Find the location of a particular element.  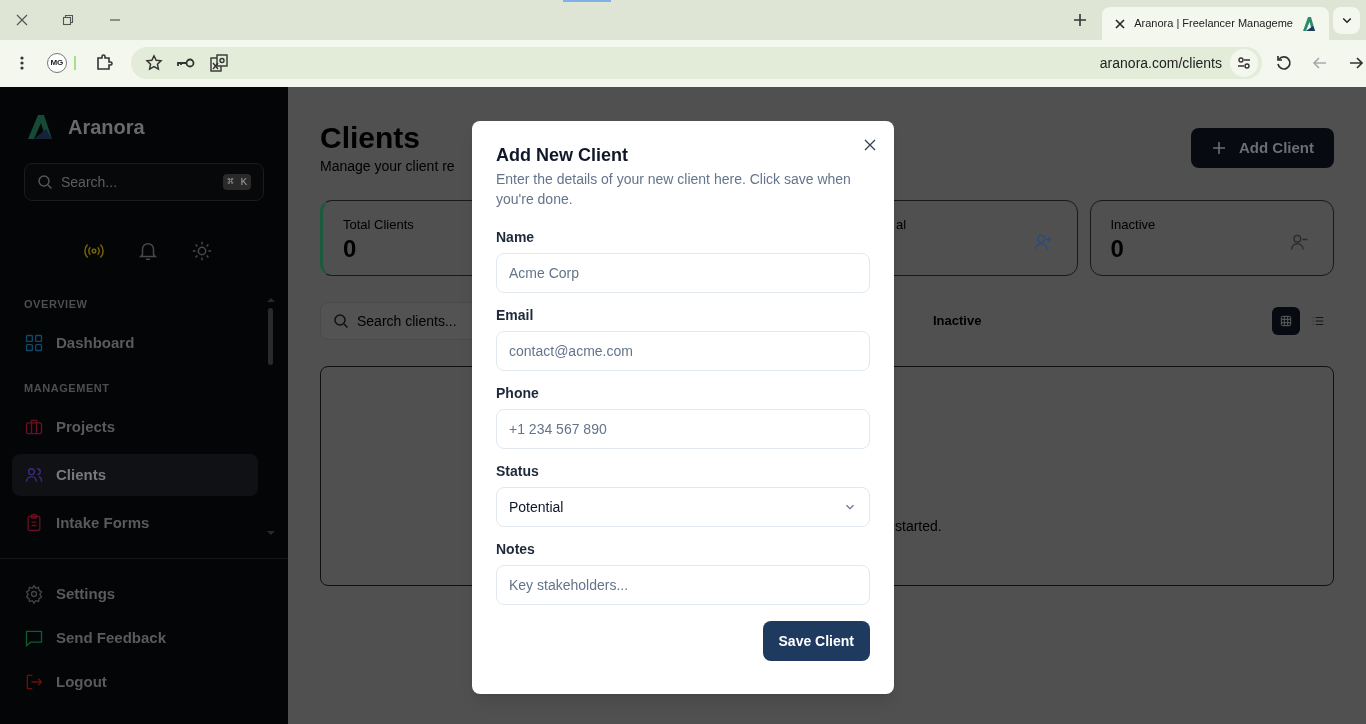

user-plus-icon is located at coordinates (1042, 242).